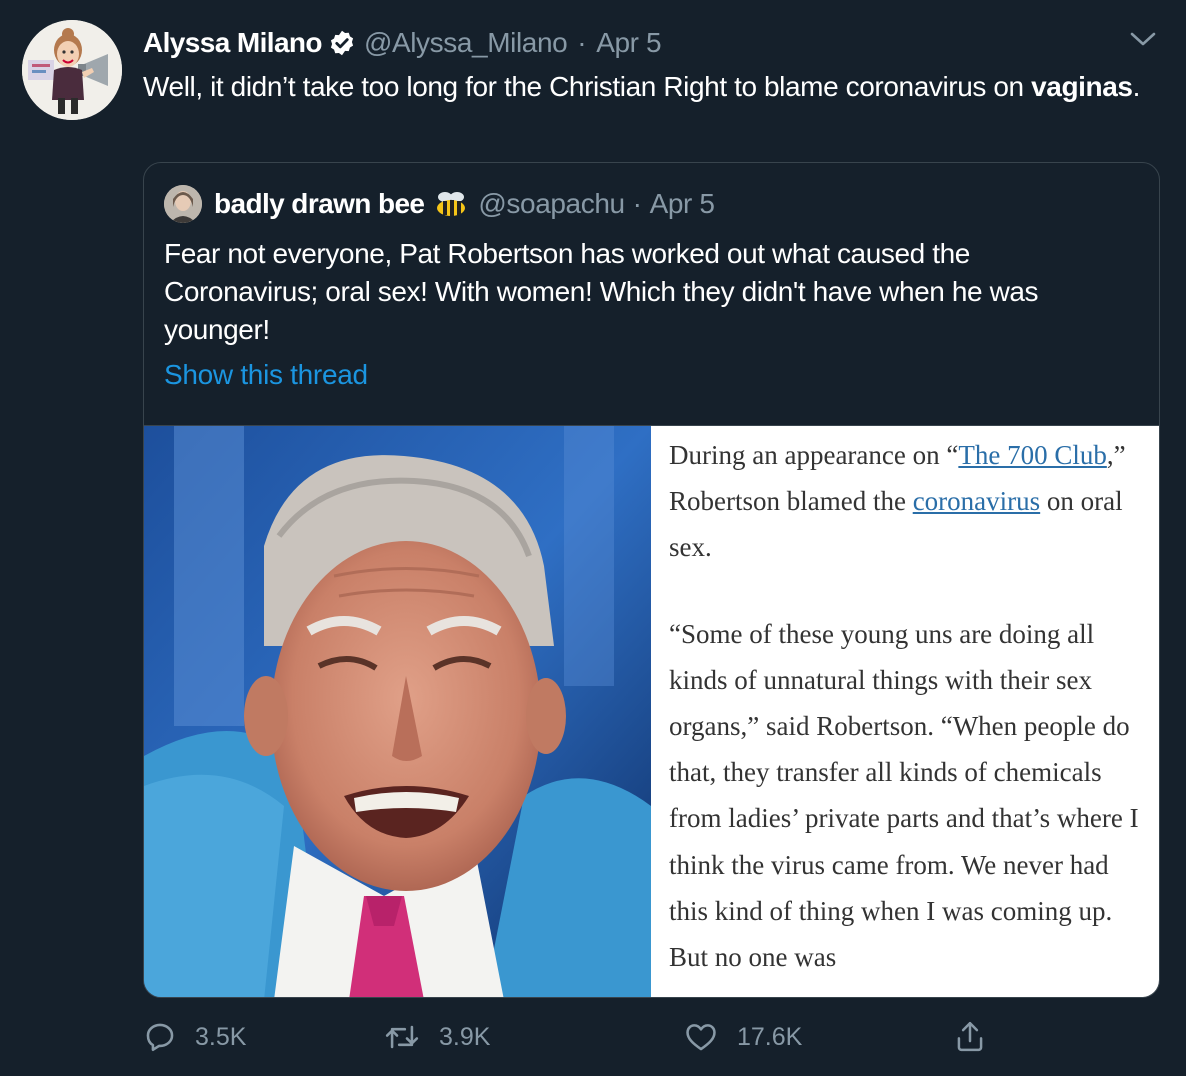 The width and height of the screenshot is (1186, 1076). I want to click on like-button: 17.6K, so click(742, 1037).